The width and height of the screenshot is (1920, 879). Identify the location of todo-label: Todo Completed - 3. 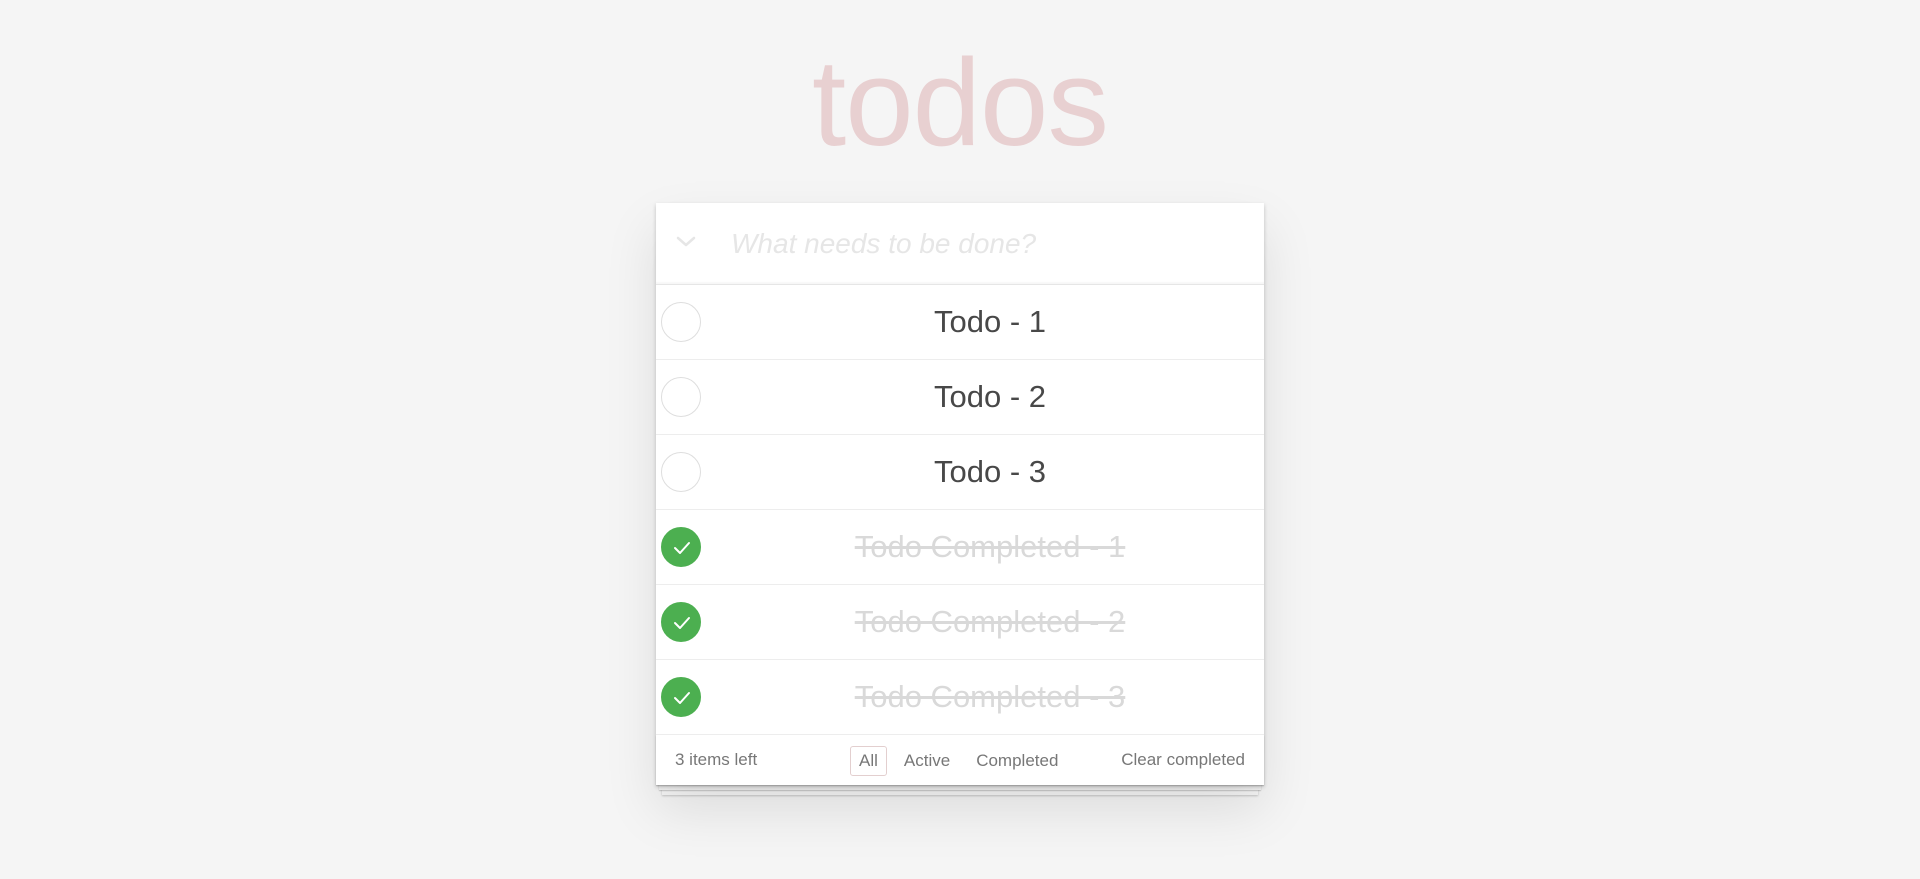
(990, 697).